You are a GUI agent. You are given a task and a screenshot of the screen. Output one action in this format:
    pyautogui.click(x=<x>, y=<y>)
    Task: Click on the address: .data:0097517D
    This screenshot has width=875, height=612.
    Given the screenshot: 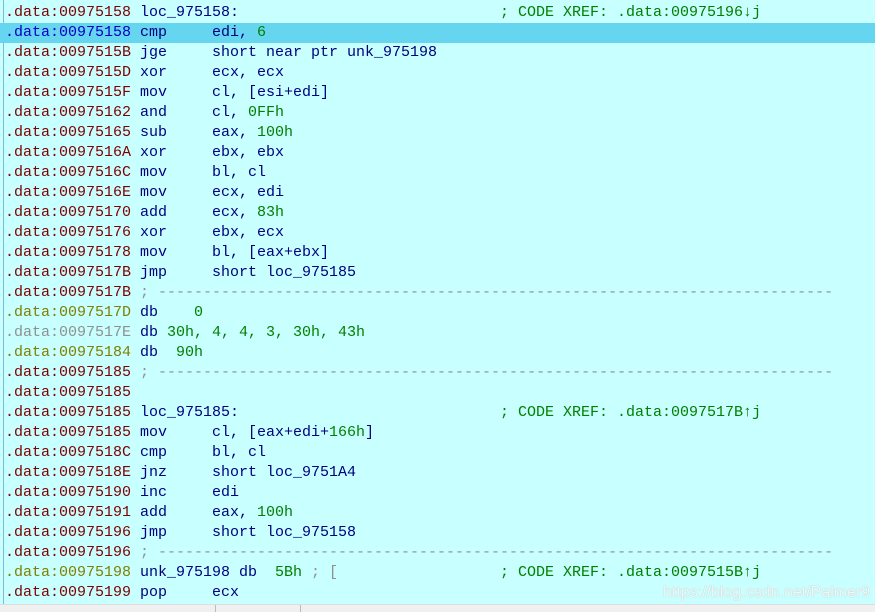 What is the action you would take?
    pyautogui.click(x=68, y=312)
    